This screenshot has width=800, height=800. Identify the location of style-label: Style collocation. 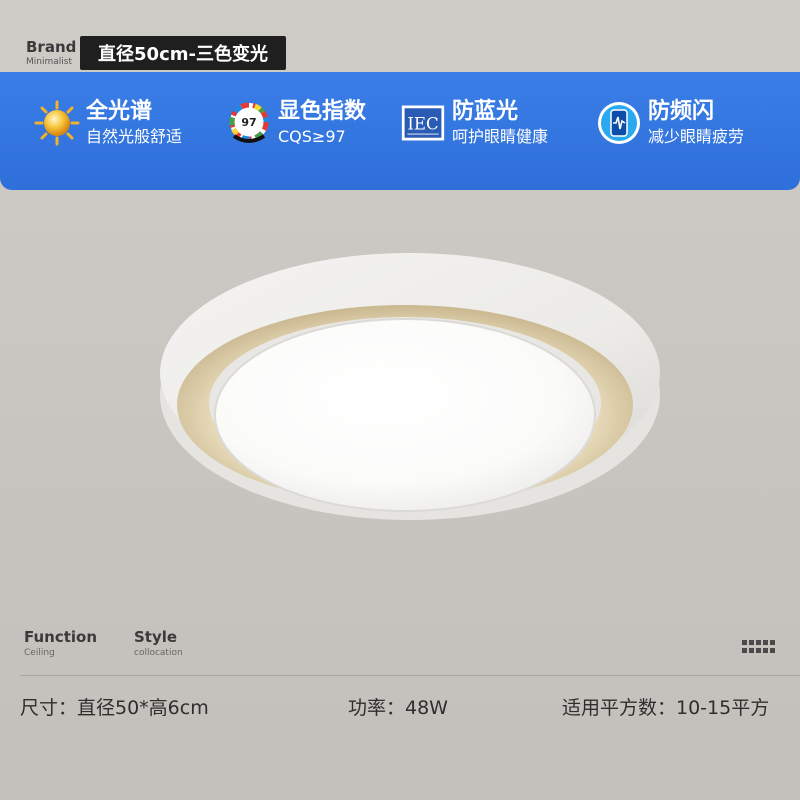
(158, 643).